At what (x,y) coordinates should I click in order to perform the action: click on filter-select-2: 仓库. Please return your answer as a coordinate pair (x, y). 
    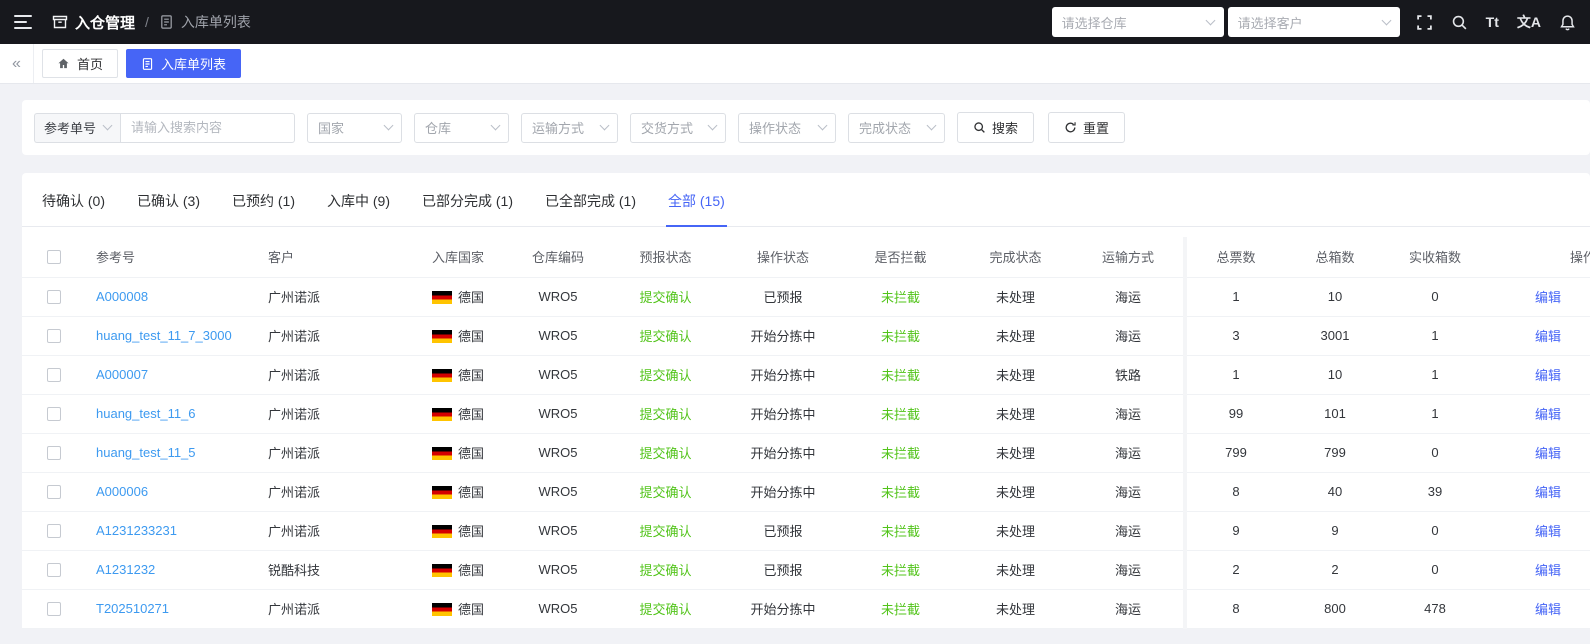
    Looking at the image, I should click on (462, 127).